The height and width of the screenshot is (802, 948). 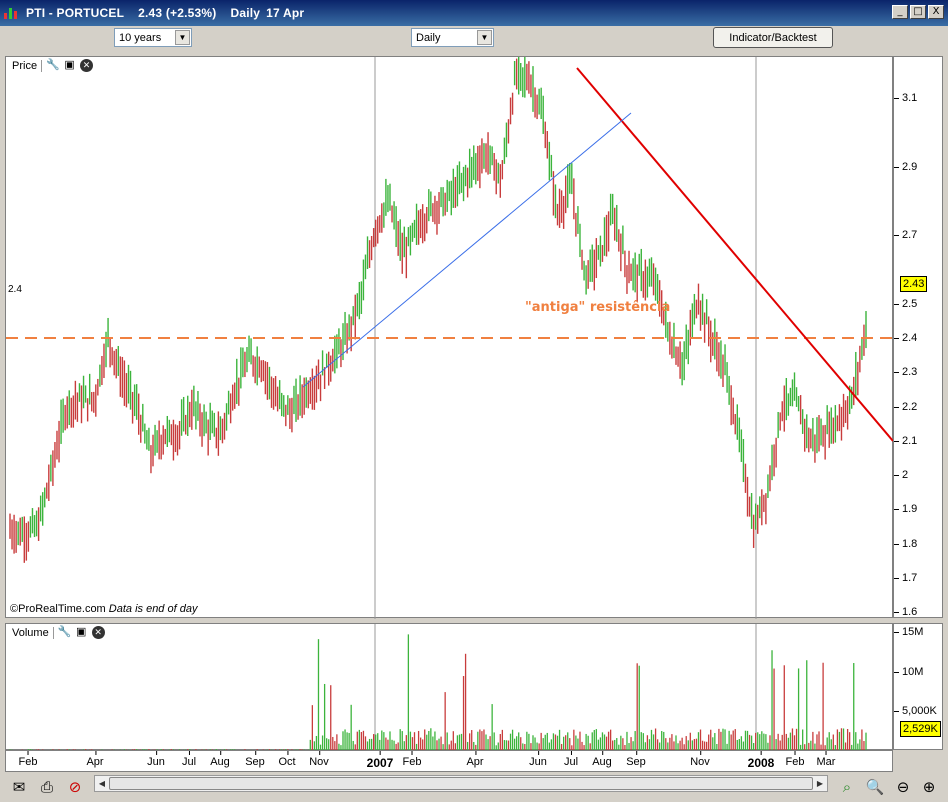 What do you see at coordinates (598, 307) in the screenshot?
I see `resistance-annotation: "antiga" resistência` at bounding box center [598, 307].